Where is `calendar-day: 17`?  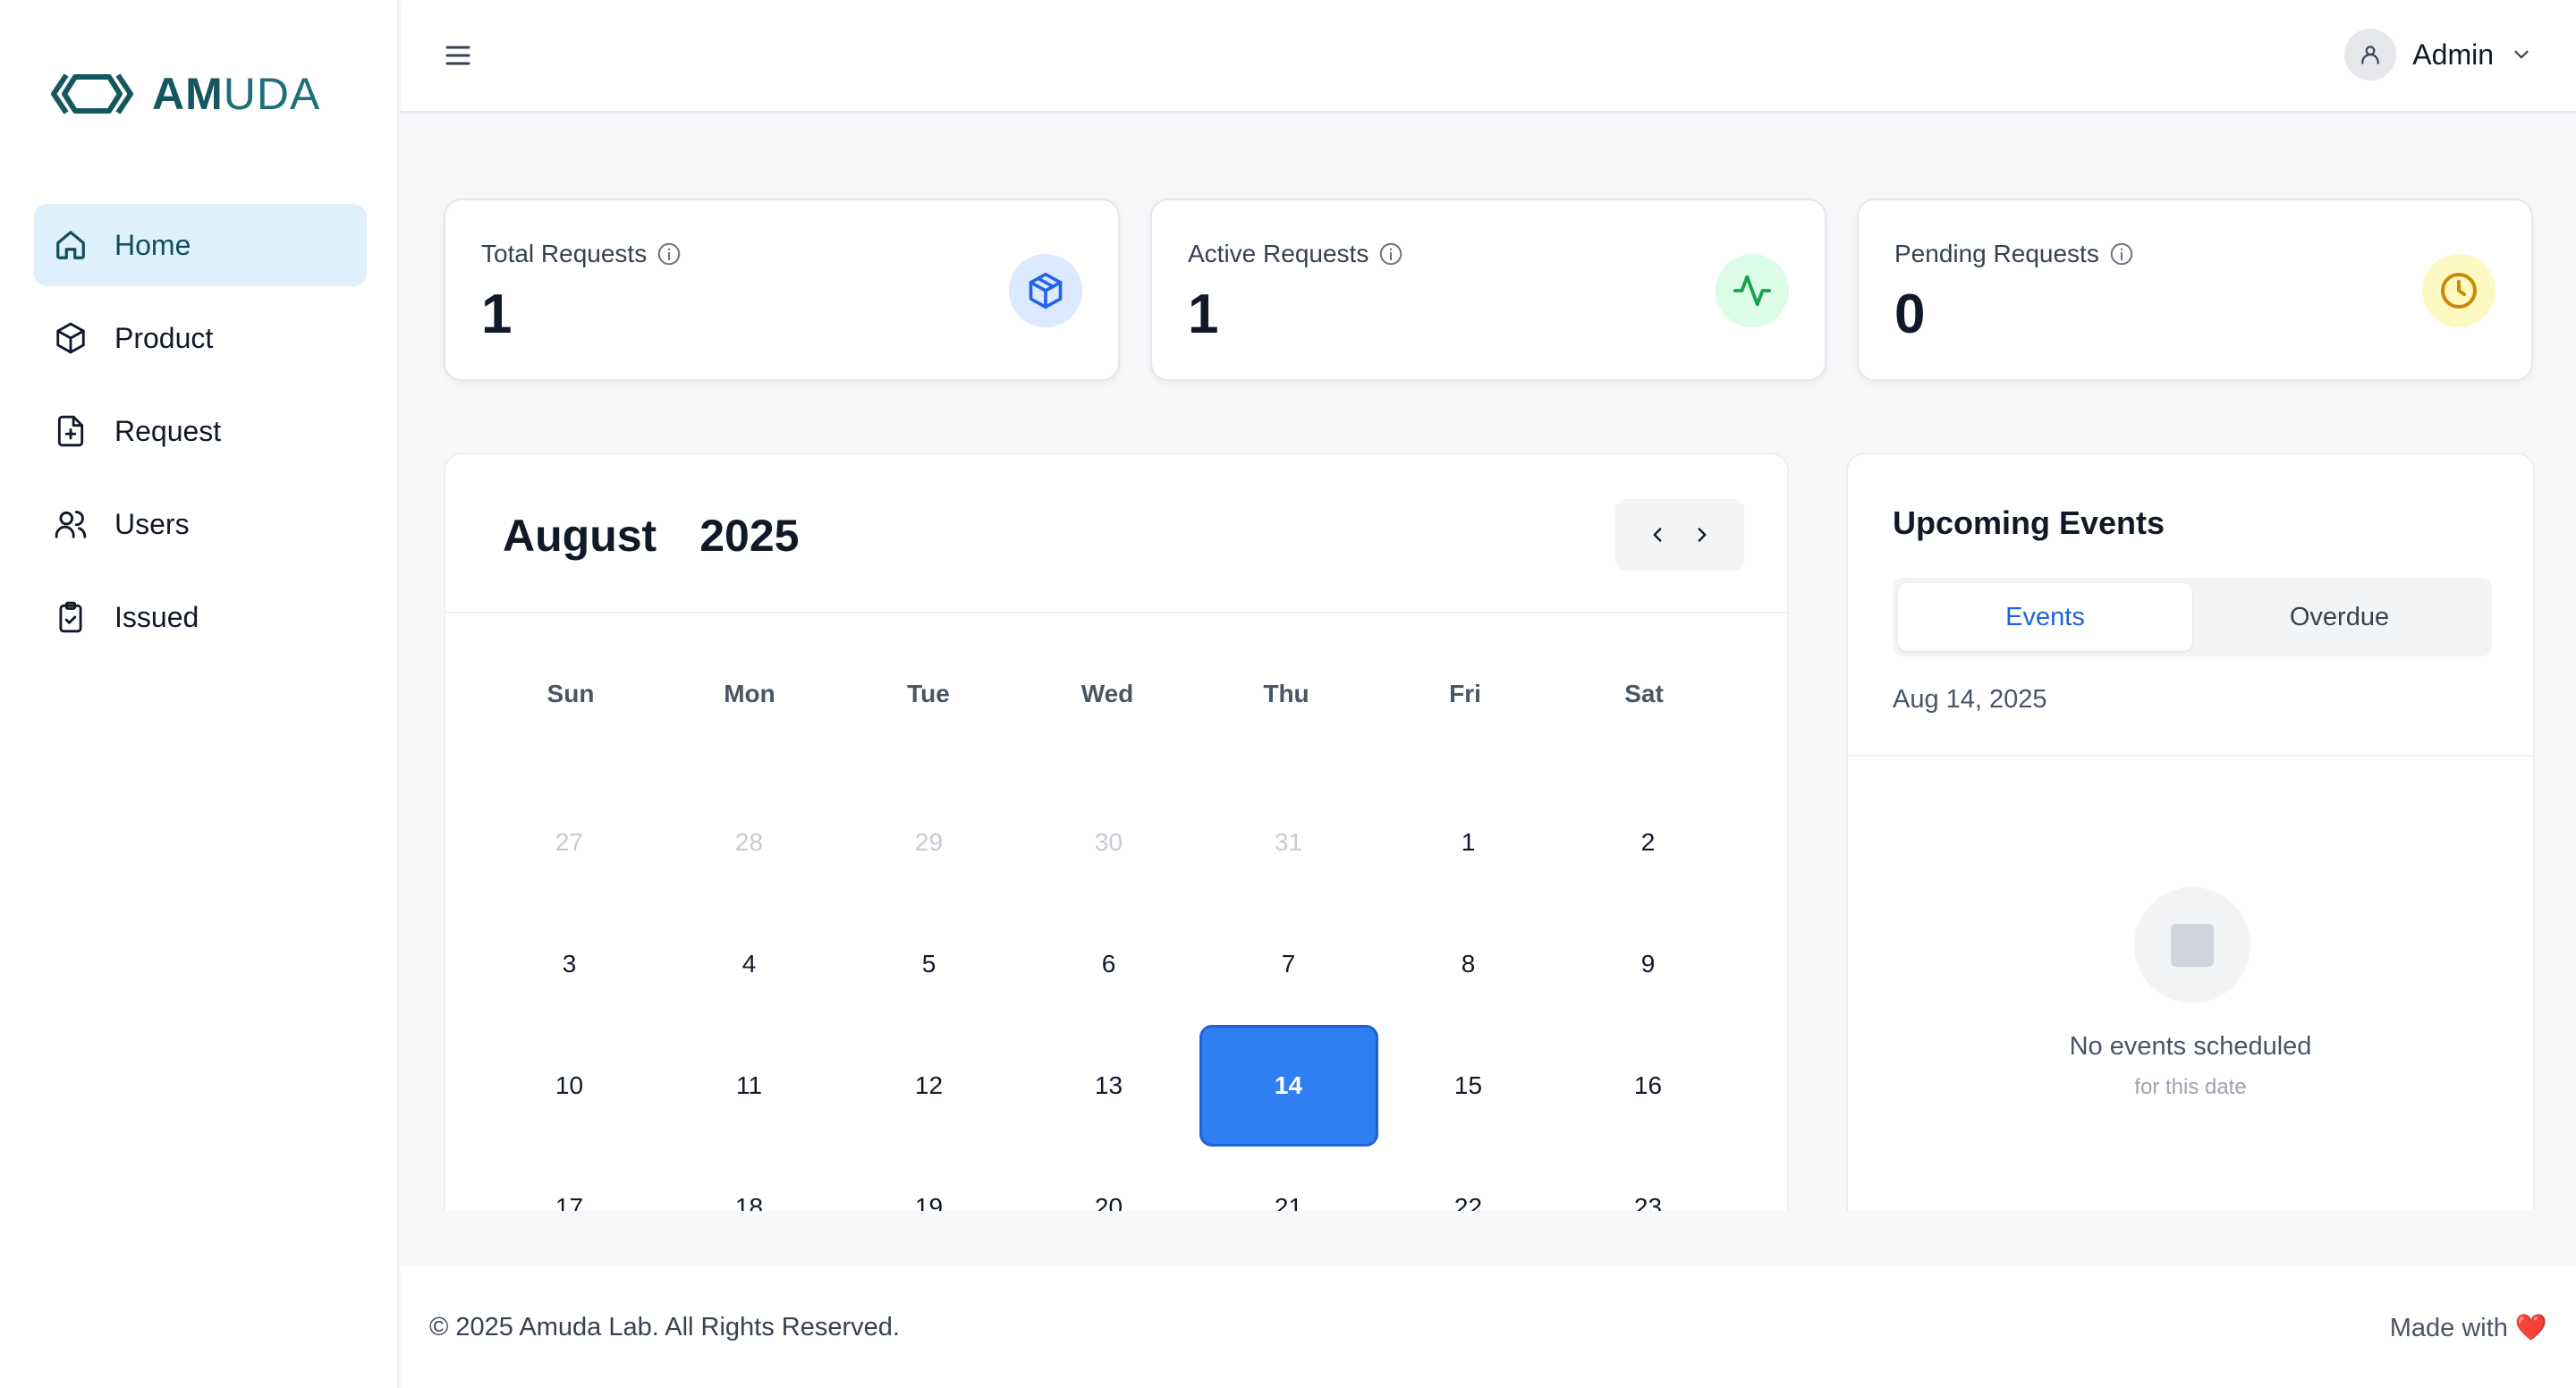
calendar-day: 17 is located at coordinates (569, 1179).